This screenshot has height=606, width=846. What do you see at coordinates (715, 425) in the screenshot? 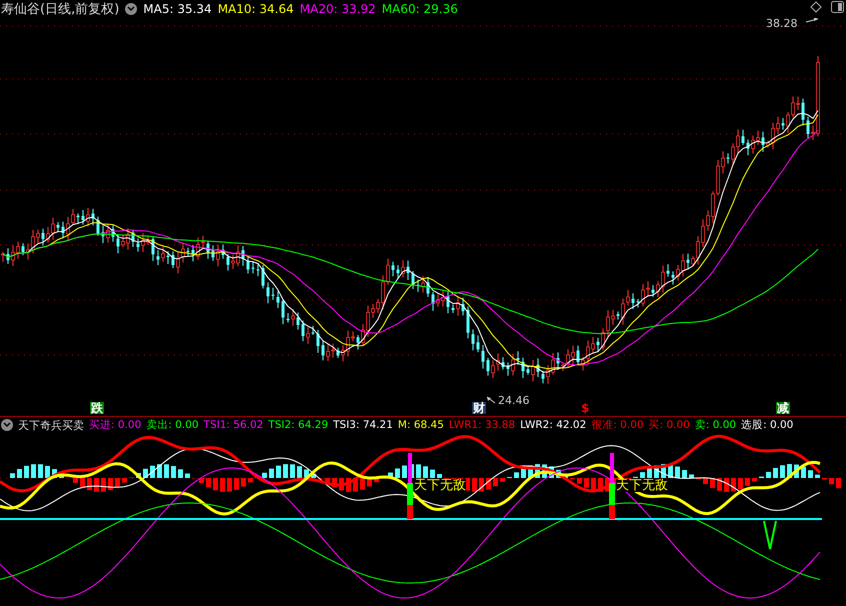
I see `indicator-value: 卖: 0.00` at bounding box center [715, 425].